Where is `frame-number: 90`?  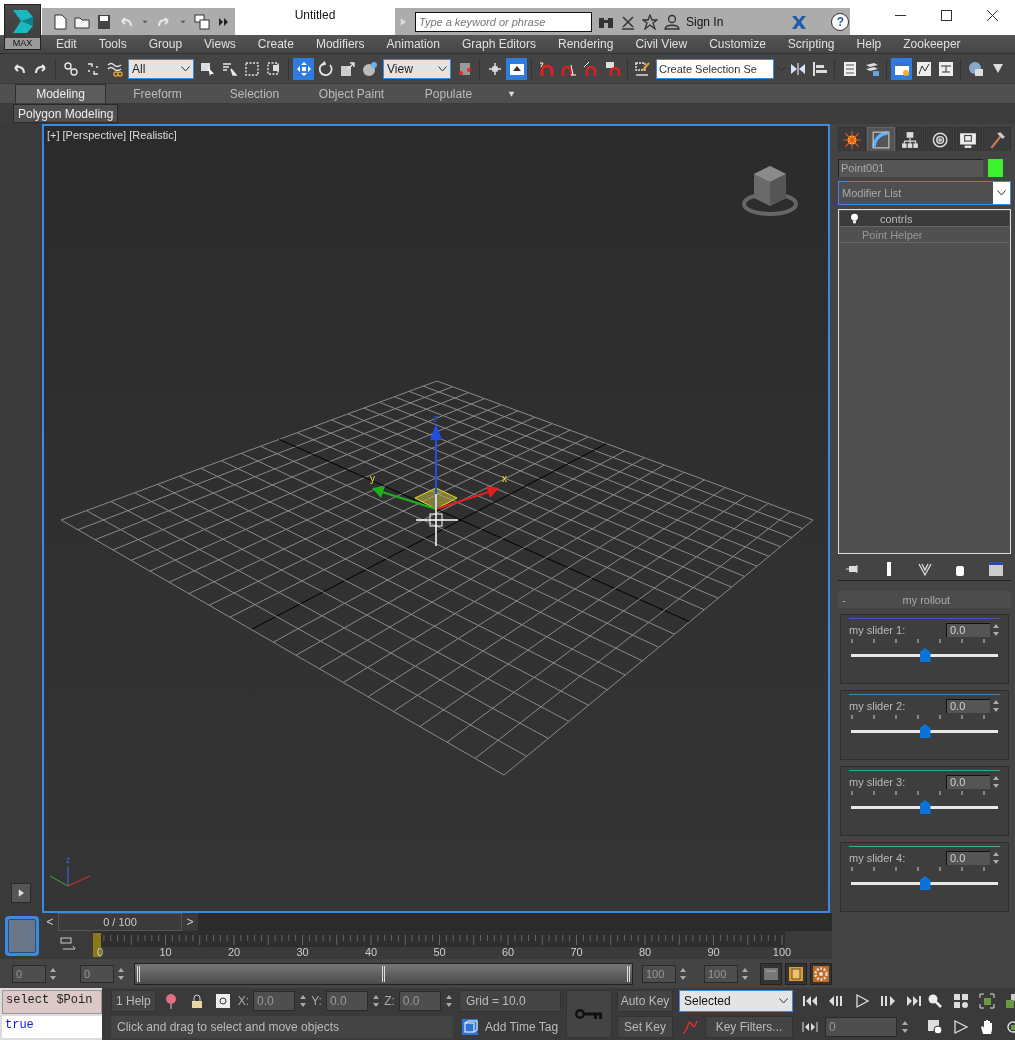 frame-number: 90 is located at coordinates (713, 952).